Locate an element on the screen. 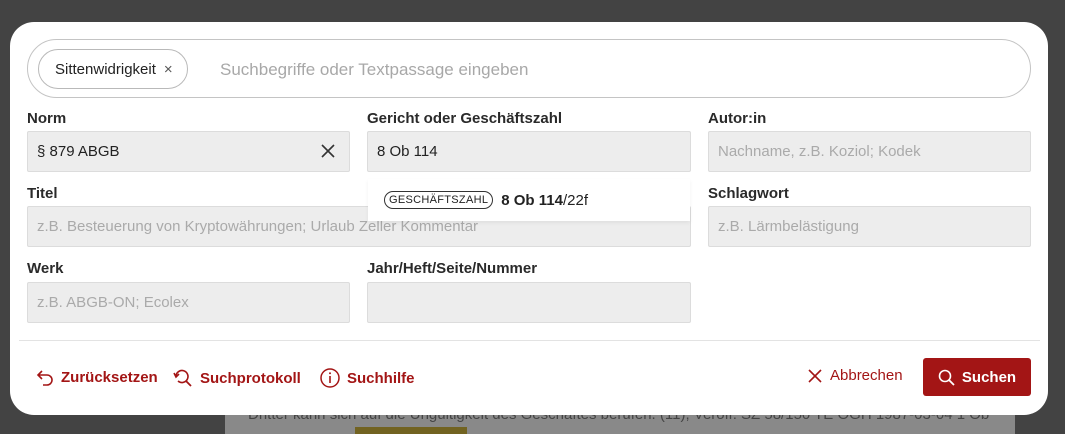  protocol-label: Suchprotokoll is located at coordinates (250, 378).